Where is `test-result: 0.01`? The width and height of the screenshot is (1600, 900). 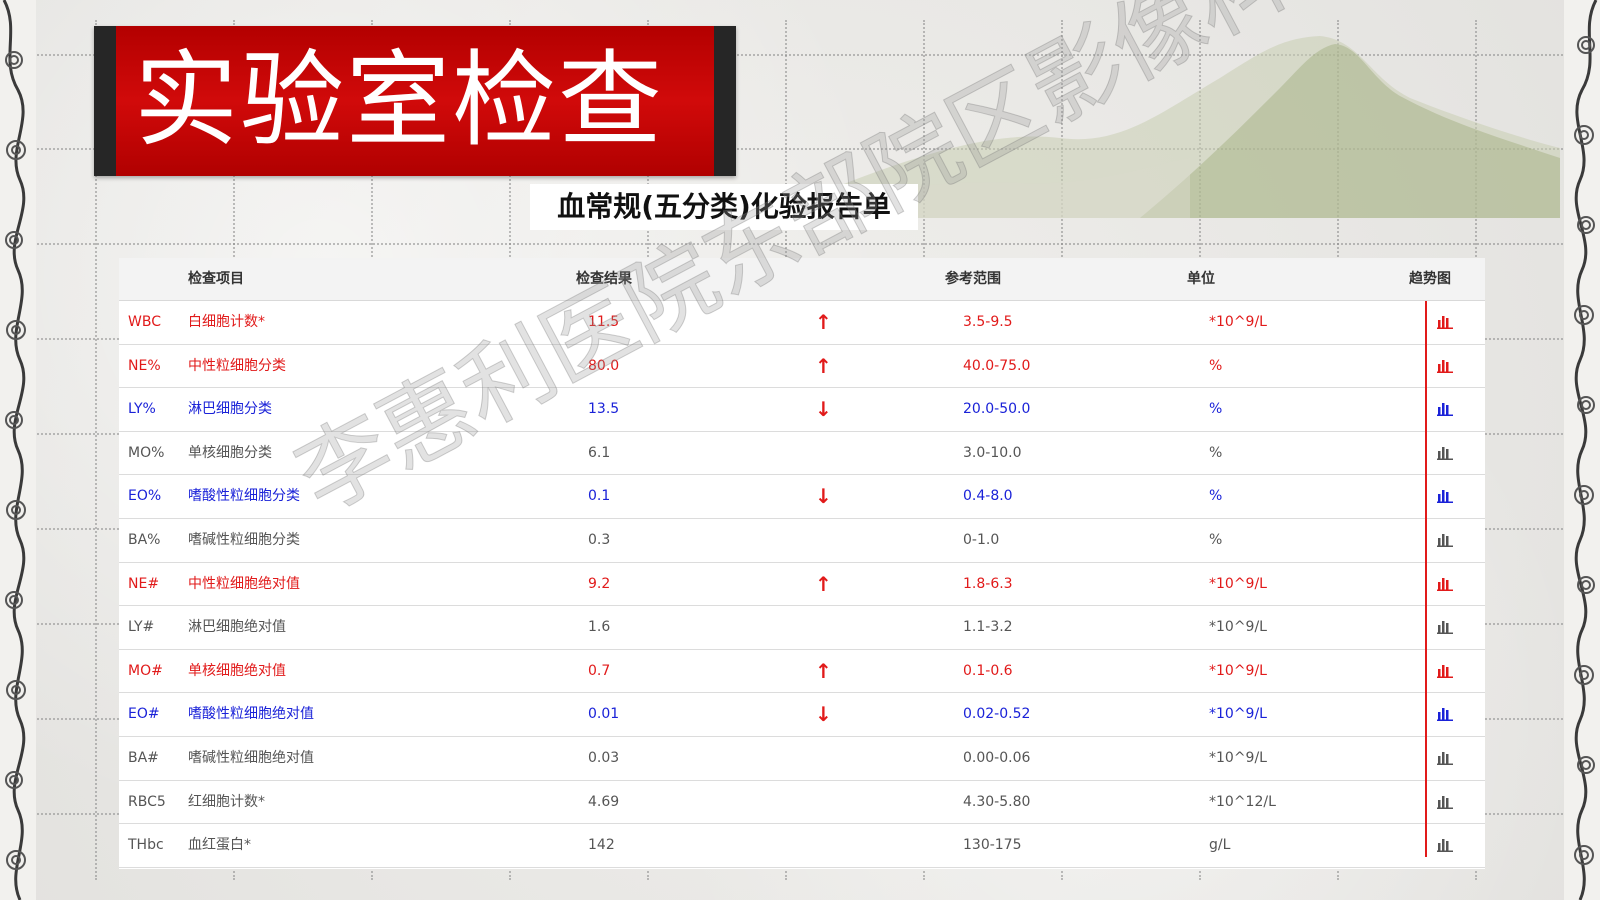
test-result: 0.01 is located at coordinates (604, 714).